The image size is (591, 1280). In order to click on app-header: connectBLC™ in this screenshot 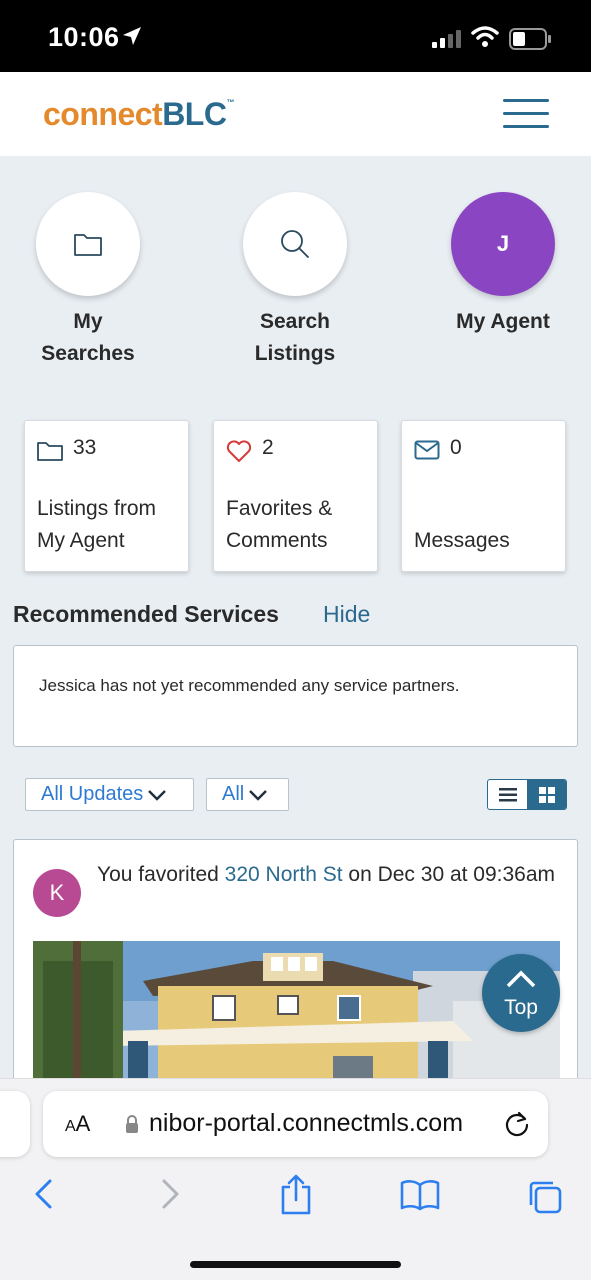, I will do `click(295, 114)`.